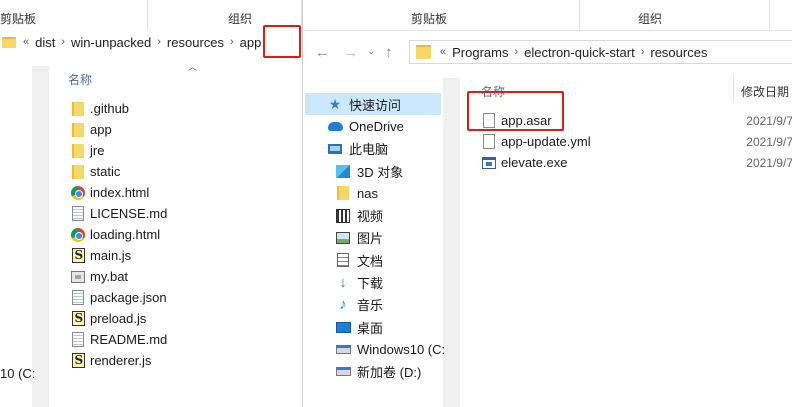 The height and width of the screenshot is (407, 792). I want to click on cloud-icon, so click(335, 126).